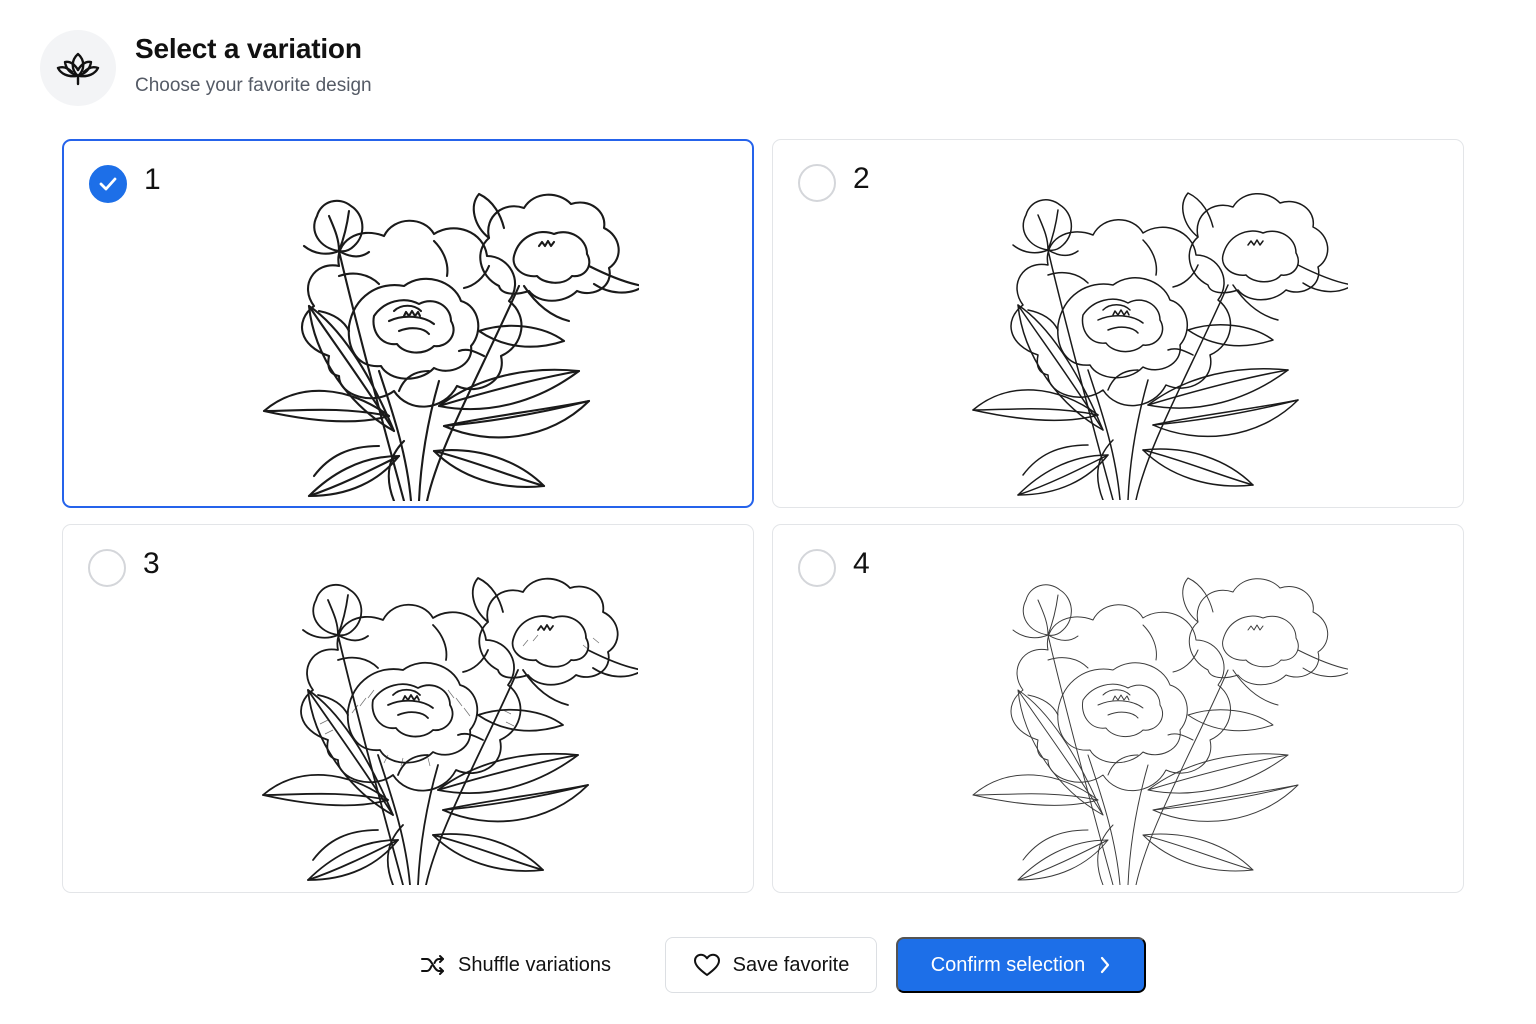  I want to click on page-title: Select a variation, so click(248, 48).